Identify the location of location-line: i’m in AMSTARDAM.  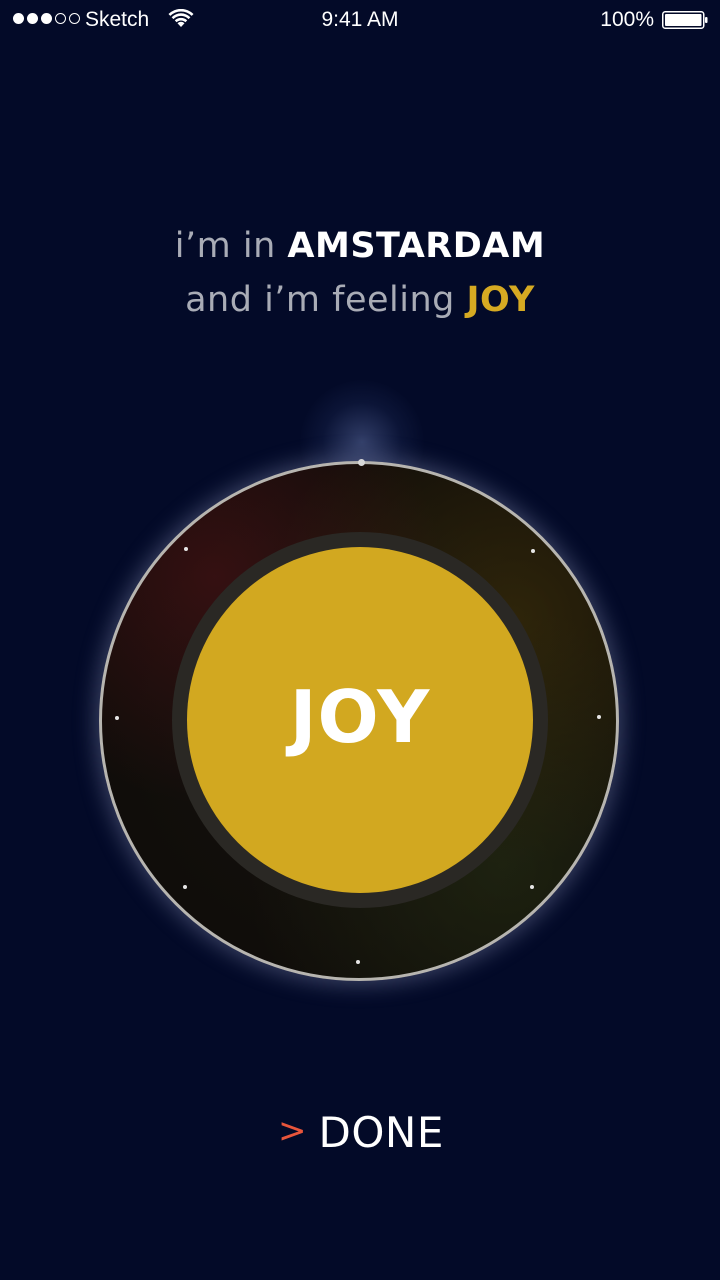
(360, 246).